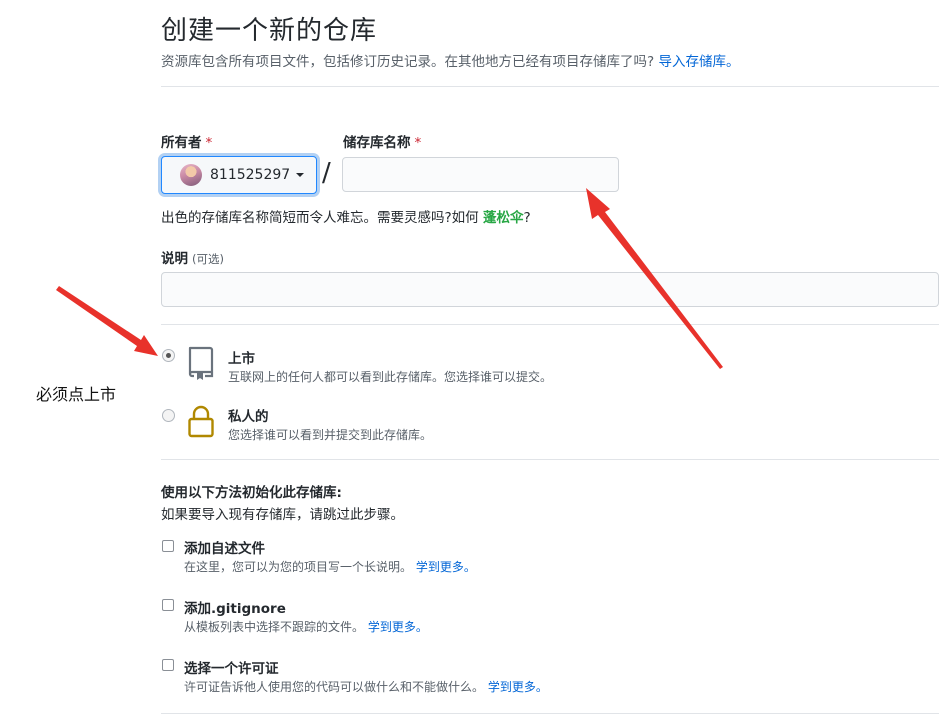 Image resolution: width=952 pixels, height=721 pixels. What do you see at coordinates (654, 278) in the screenshot?
I see `arrow-to-repo-name-input` at bounding box center [654, 278].